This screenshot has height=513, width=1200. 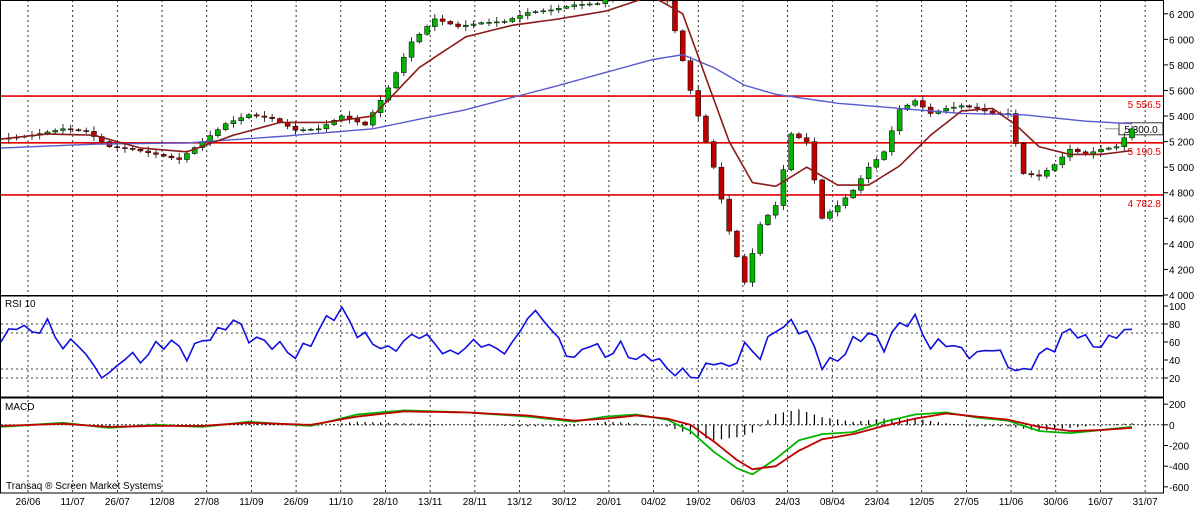 What do you see at coordinates (1181, 245) in the screenshot?
I see `price-y-tick-label: 4 400` at bounding box center [1181, 245].